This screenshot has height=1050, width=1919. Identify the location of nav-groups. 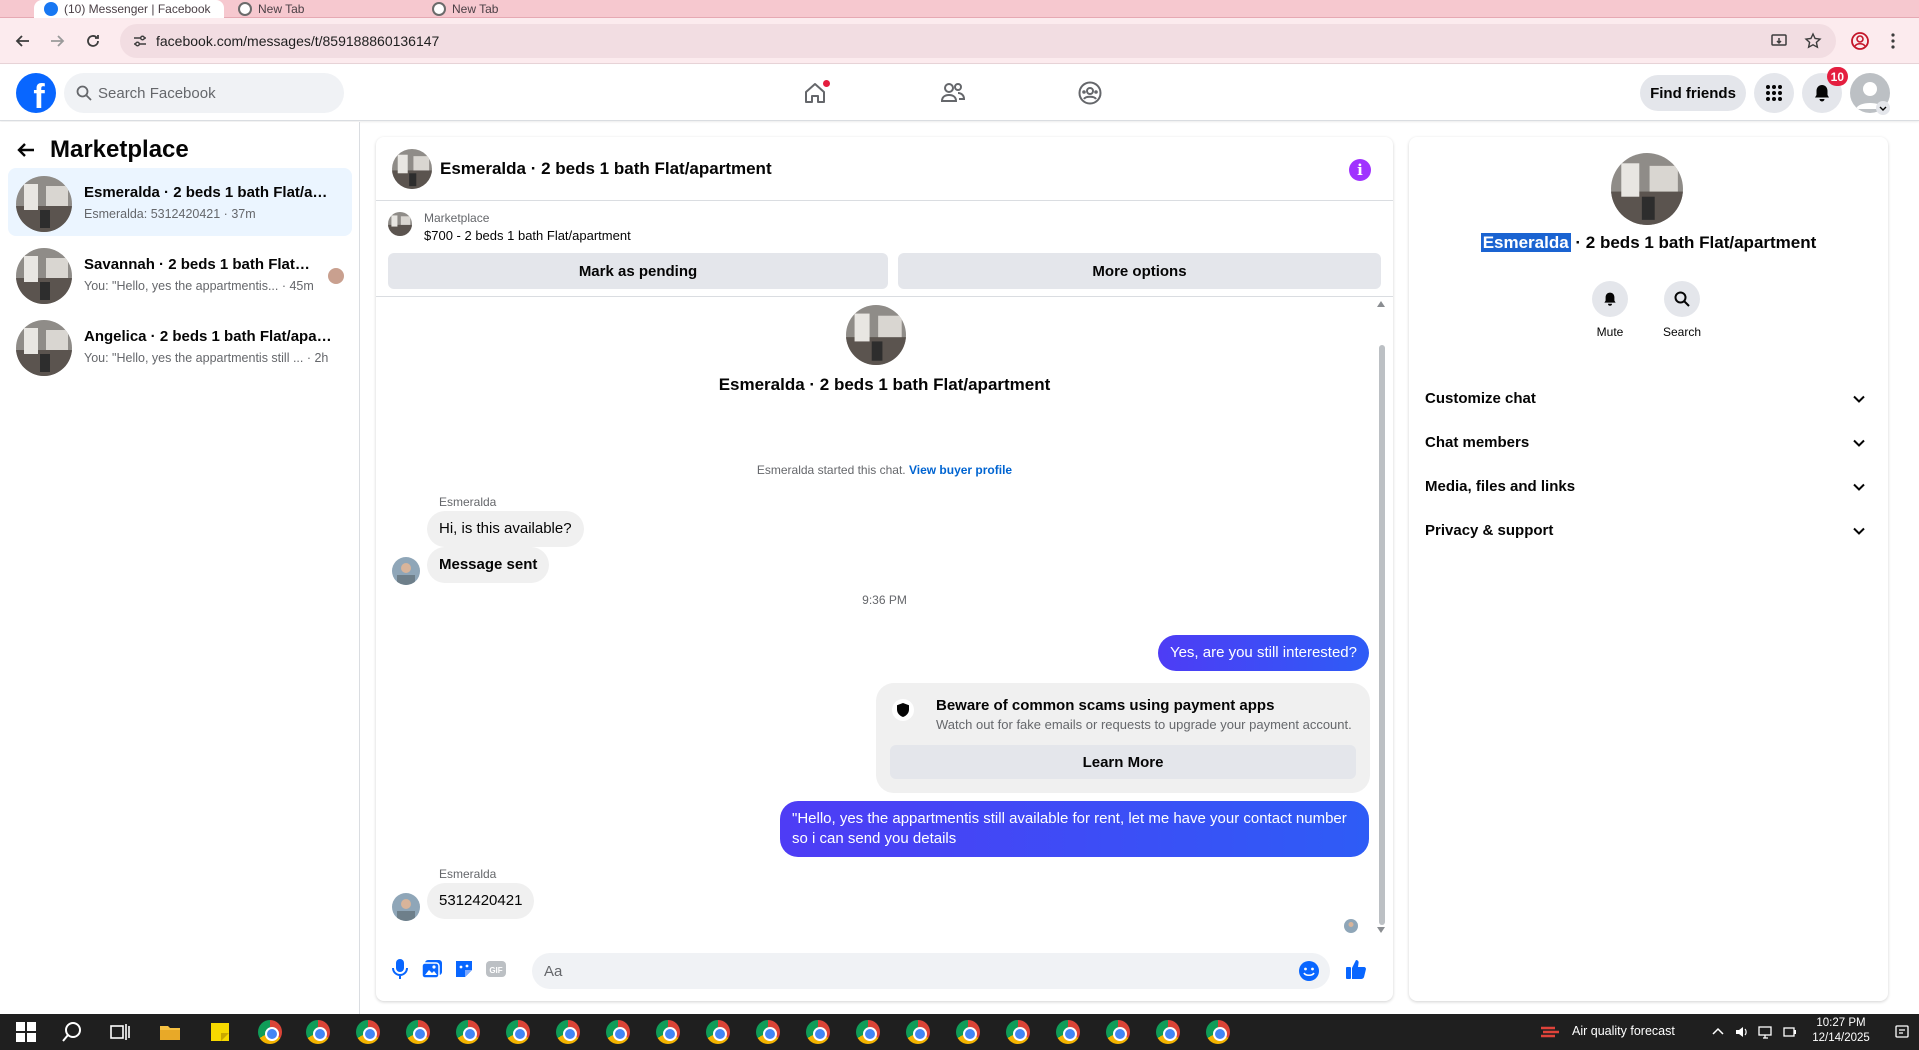
(1090, 93).